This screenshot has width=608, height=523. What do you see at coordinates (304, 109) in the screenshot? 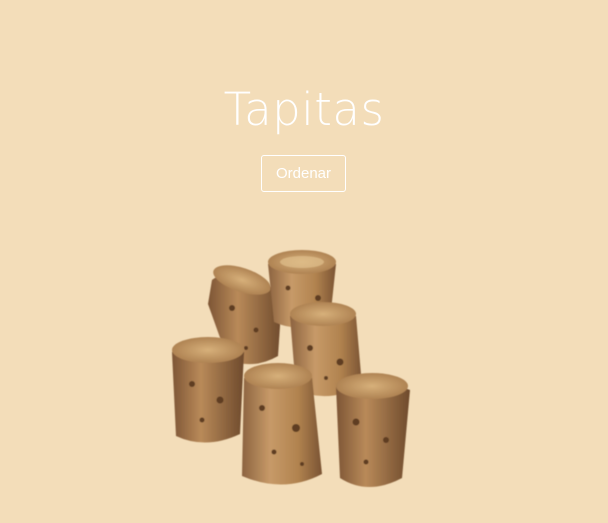
I see `page-title: Tapitas` at bounding box center [304, 109].